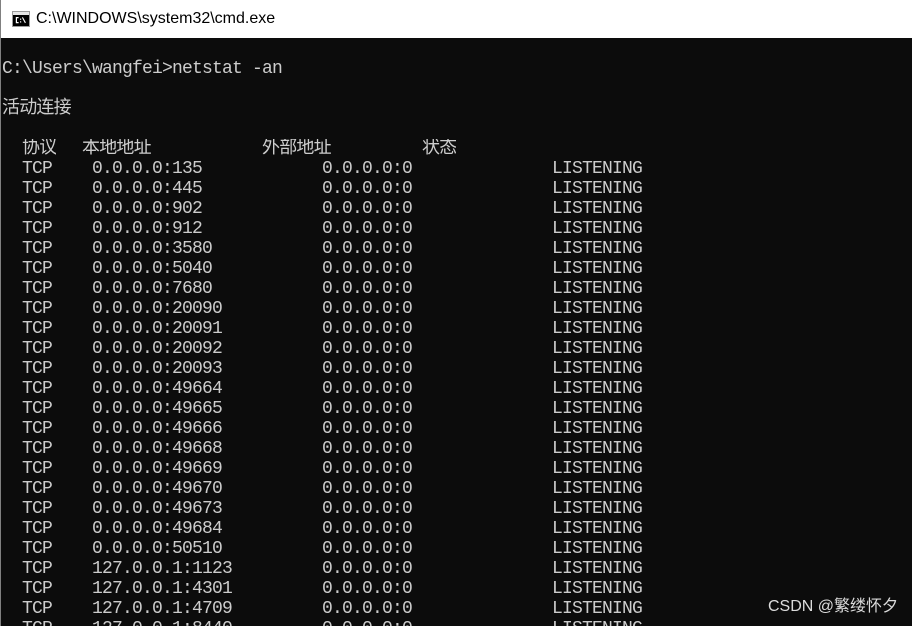 The height and width of the screenshot is (626, 912). I want to click on local-address-cell: 0.0.0.0:20090, so click(157, 309).